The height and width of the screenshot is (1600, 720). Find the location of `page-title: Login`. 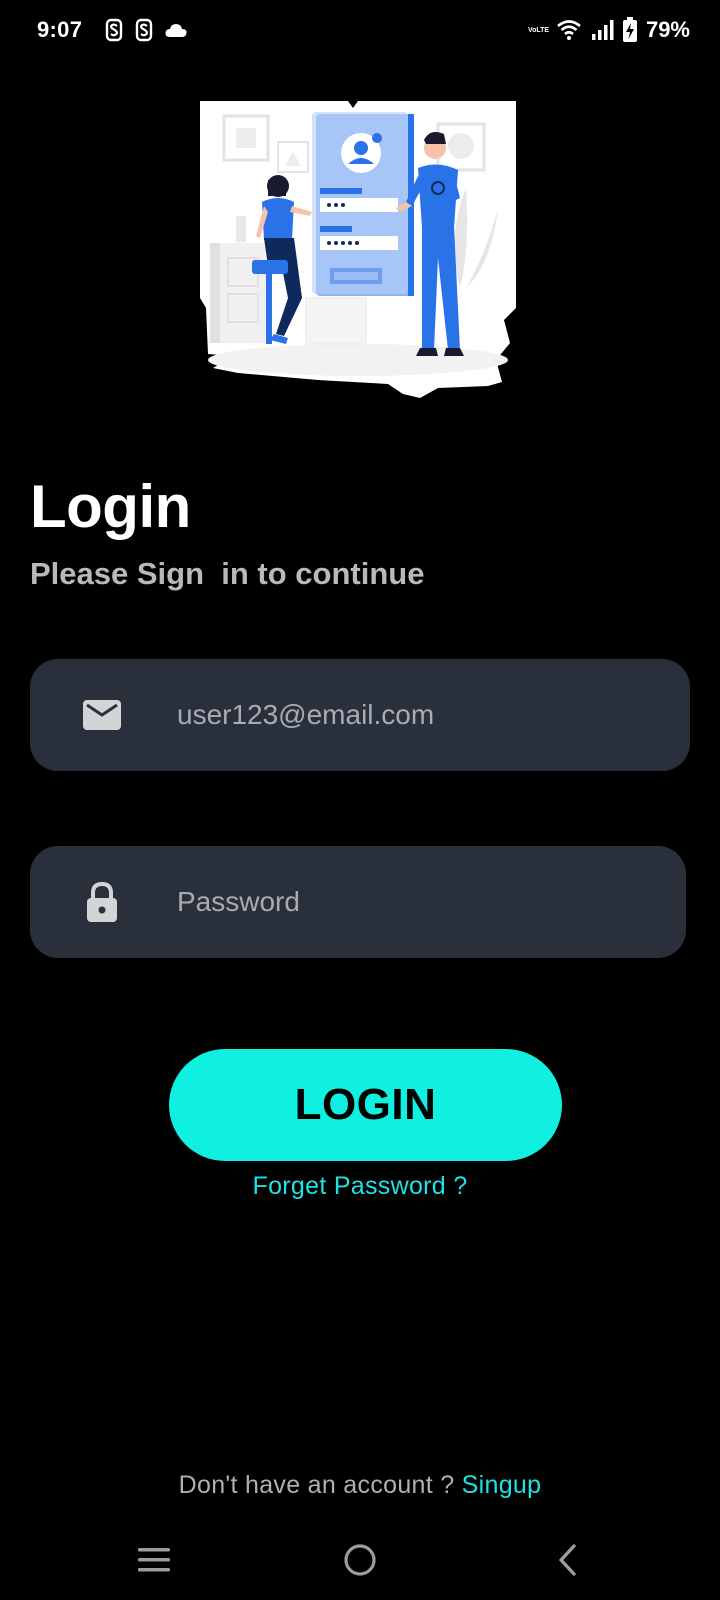

page-title: Login is located at coordinates (110, 506).